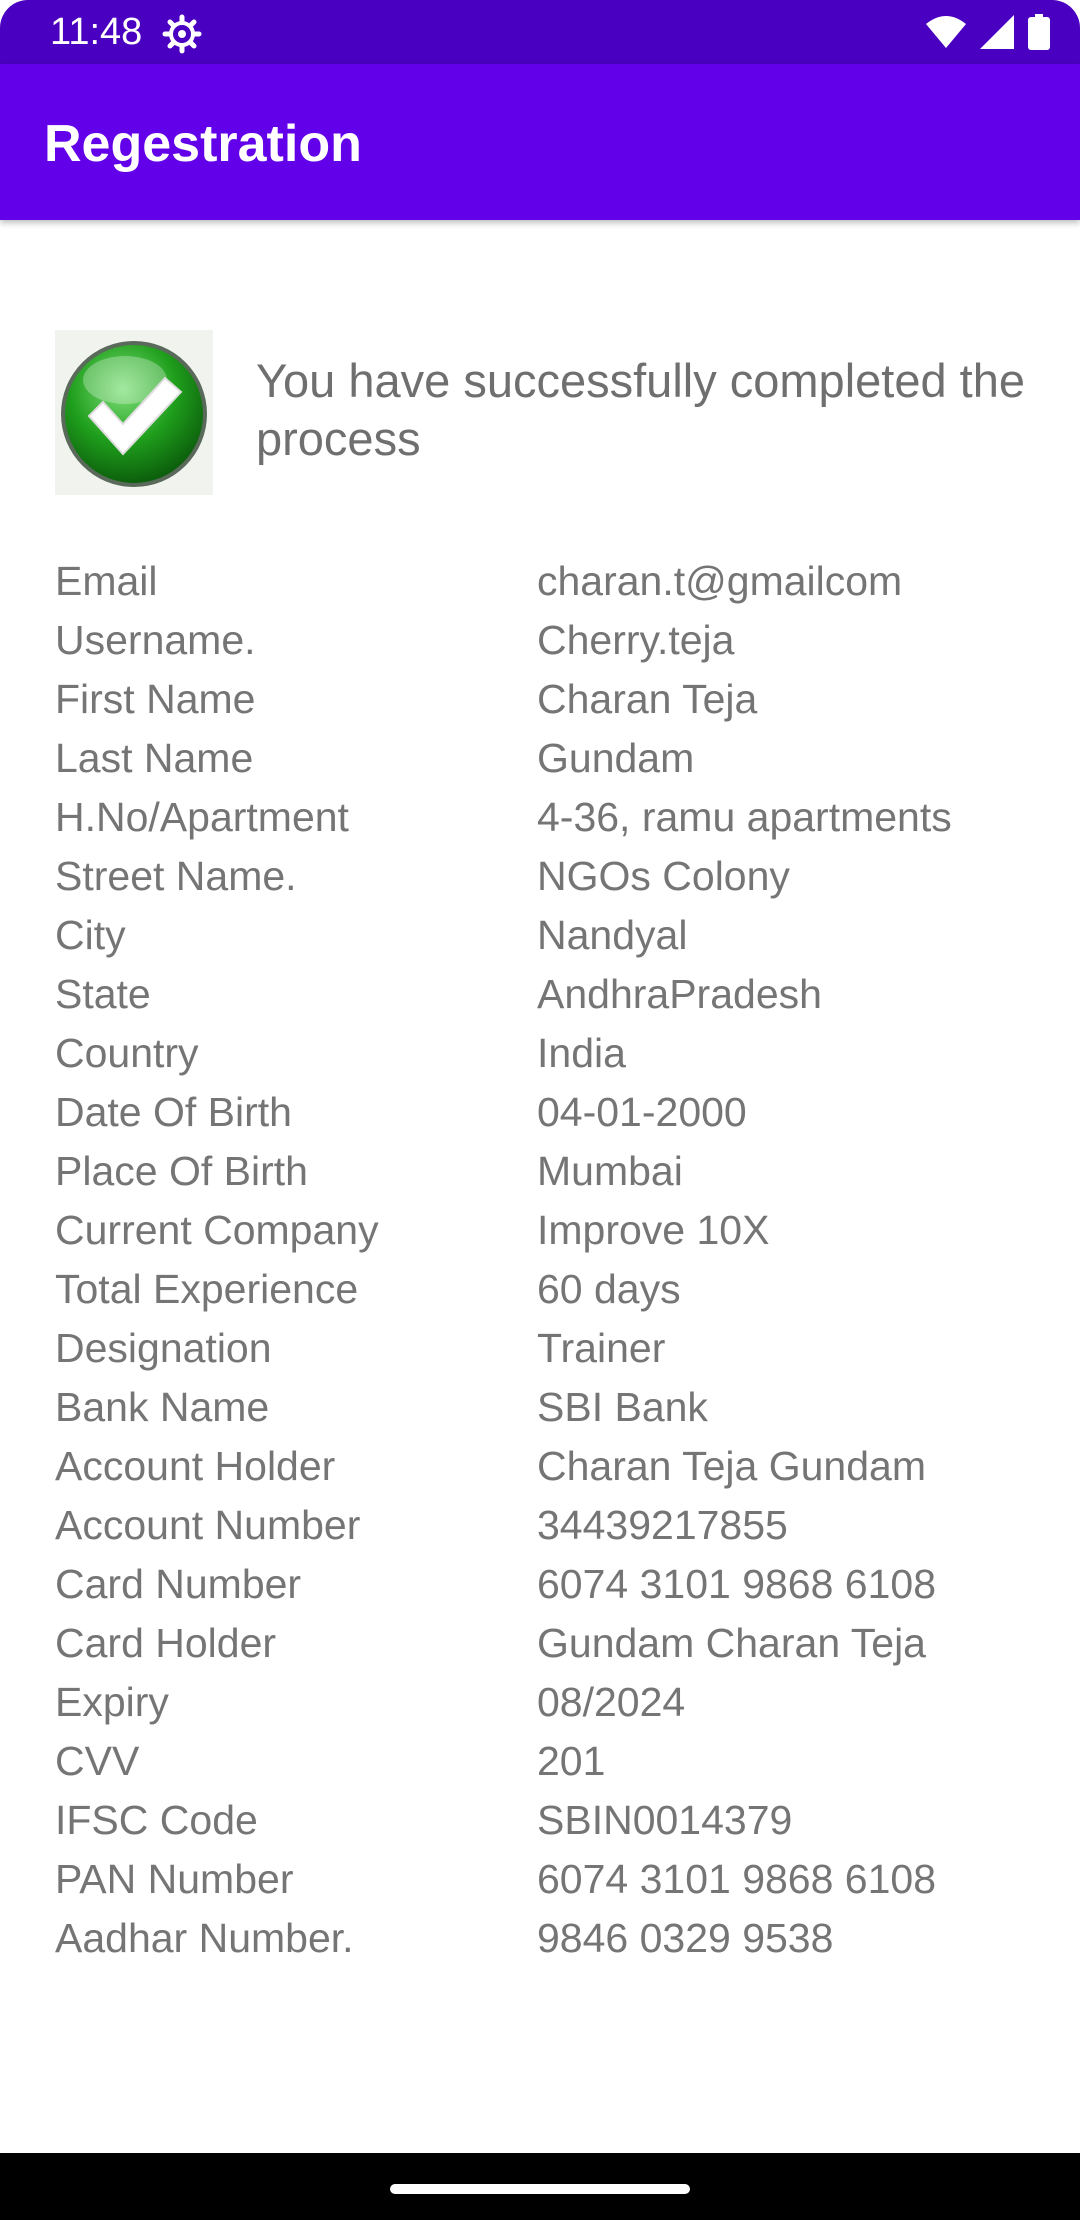 The image size is (1080, 2220). I want to click on check-circle-icon, so click(134, 414).